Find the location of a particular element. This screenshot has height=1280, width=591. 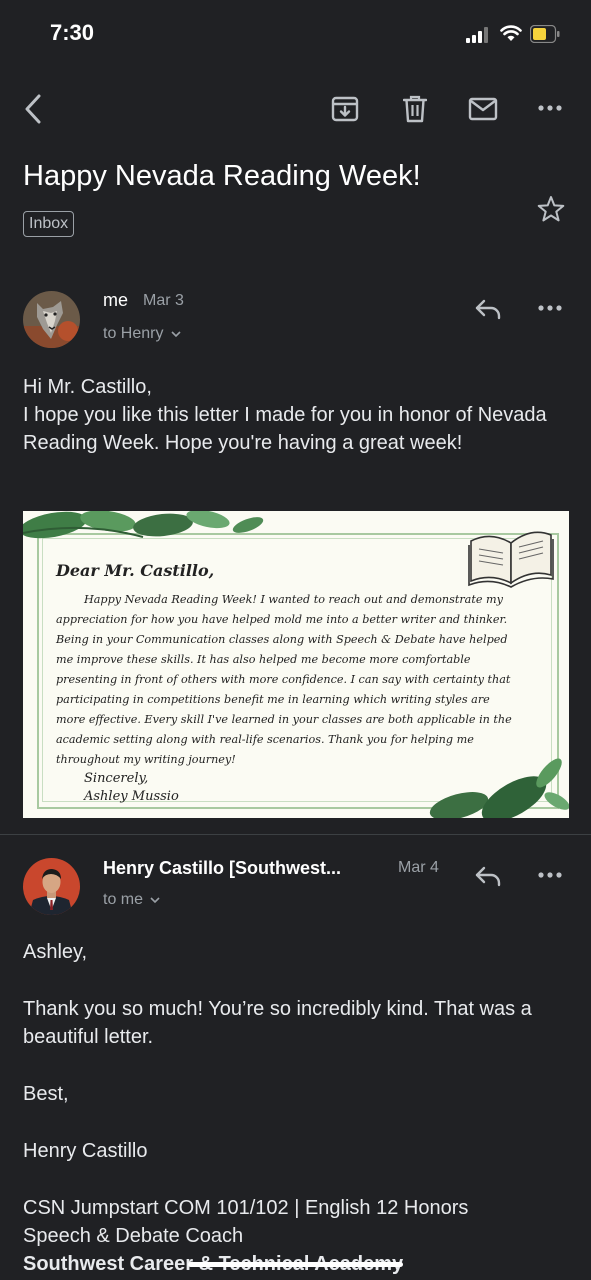

recipient-text: to Henry is located at coordinates (133, 333).